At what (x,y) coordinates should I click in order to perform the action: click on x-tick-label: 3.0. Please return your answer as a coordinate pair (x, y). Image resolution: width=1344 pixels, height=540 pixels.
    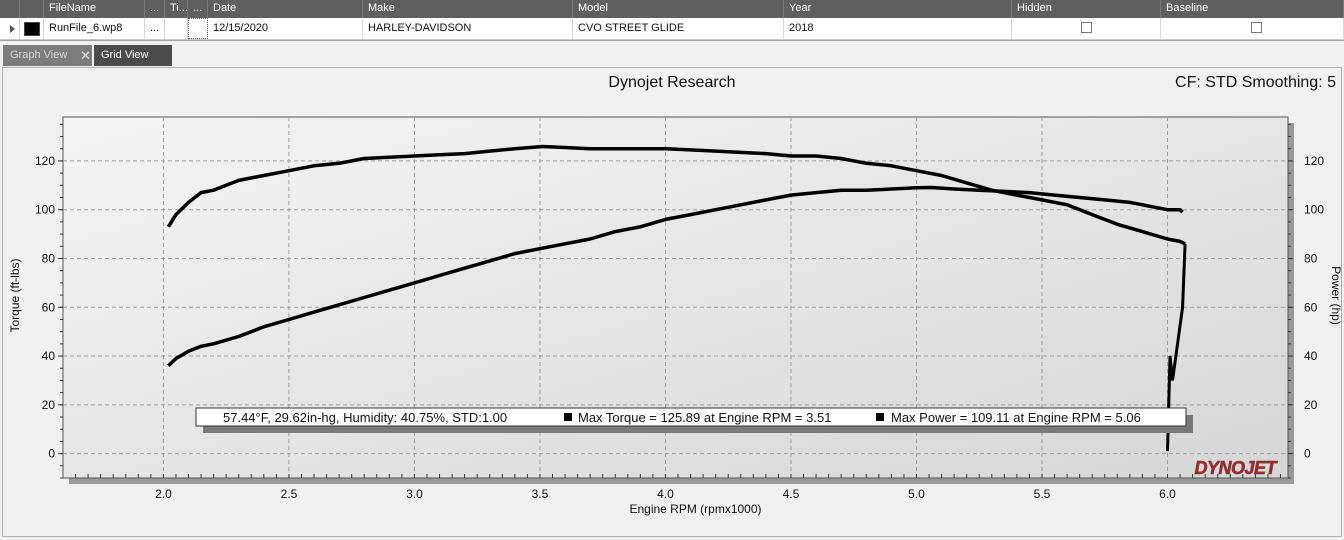
    Looking at the image, I should click on (414, 494).